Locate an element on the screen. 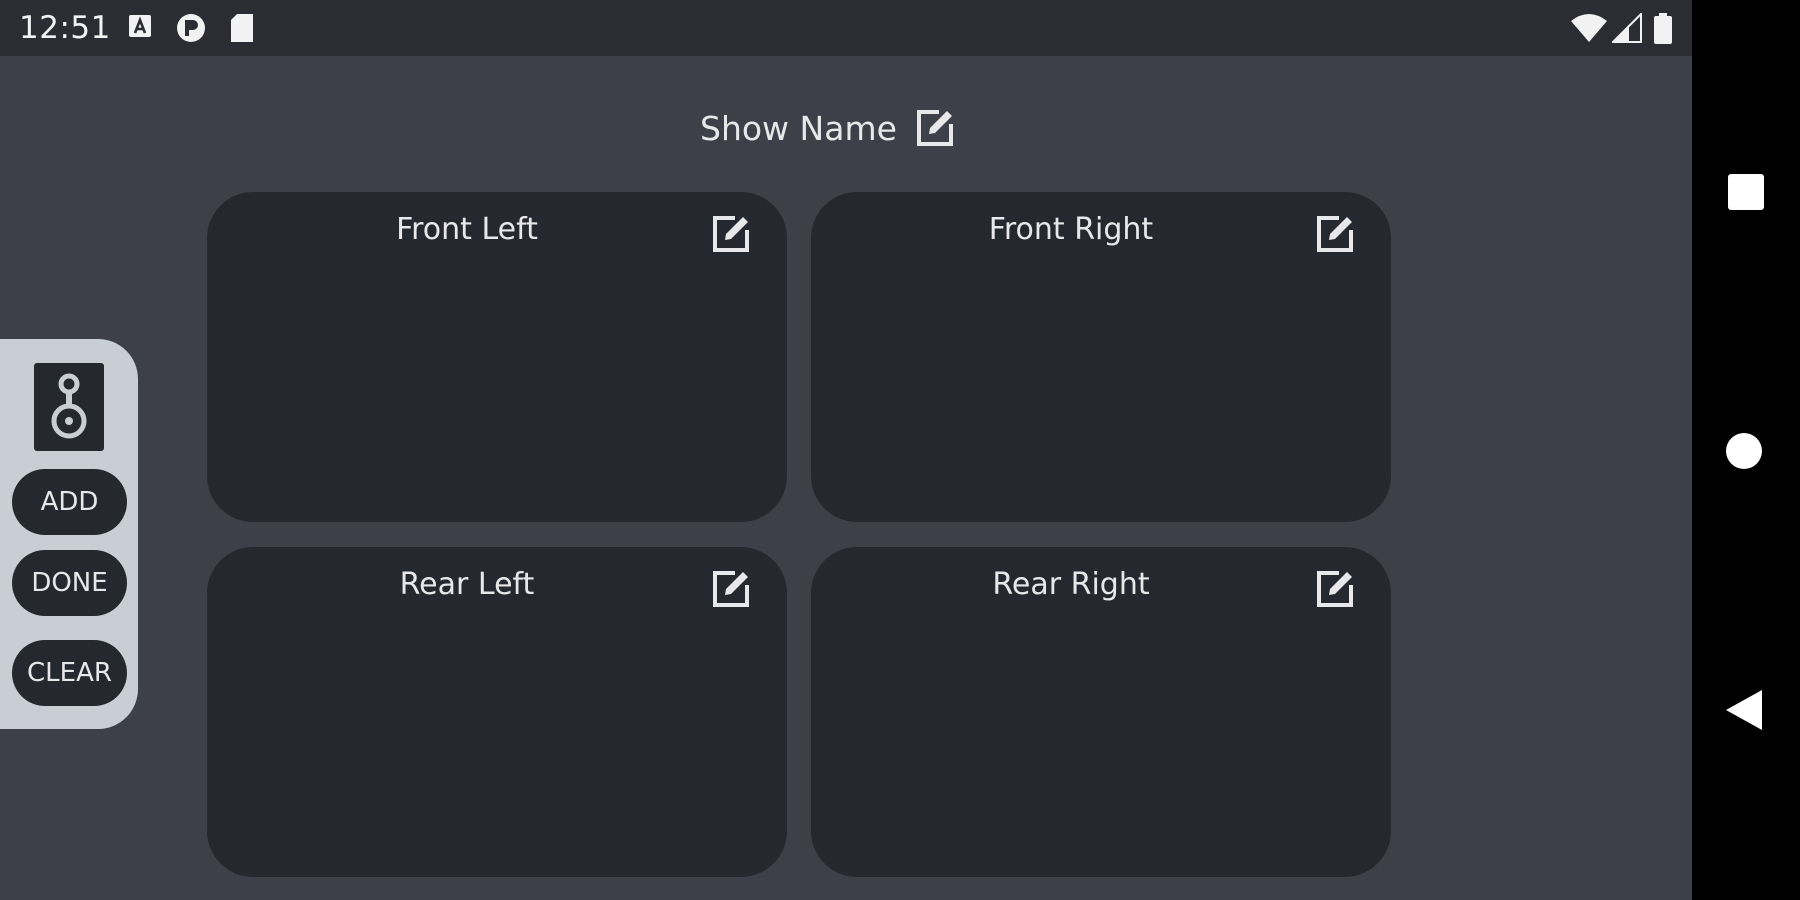  zone-card-rear-left: Rear Left is located at coordinates (497, 712).